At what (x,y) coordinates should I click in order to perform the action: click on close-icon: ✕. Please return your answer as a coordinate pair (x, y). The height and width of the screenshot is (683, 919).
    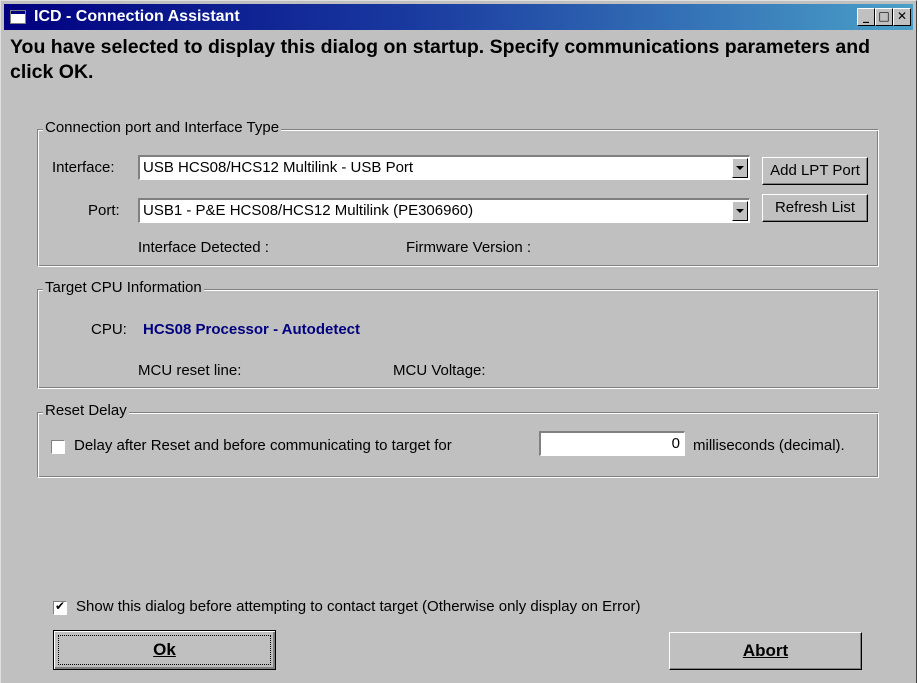
    Looking at the image, I should click on (902, 16).